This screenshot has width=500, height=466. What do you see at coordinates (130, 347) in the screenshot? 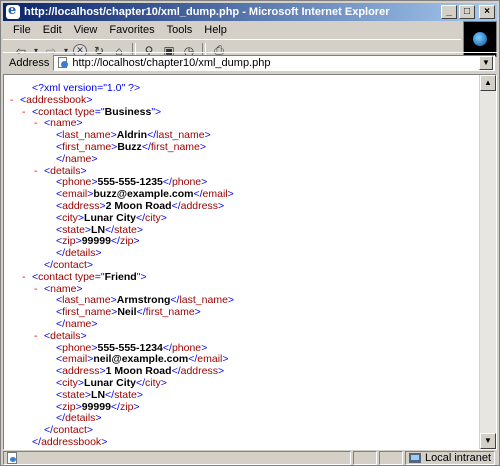
I see `xml-token: 555-555-1234` at bounding box center [130, 347].